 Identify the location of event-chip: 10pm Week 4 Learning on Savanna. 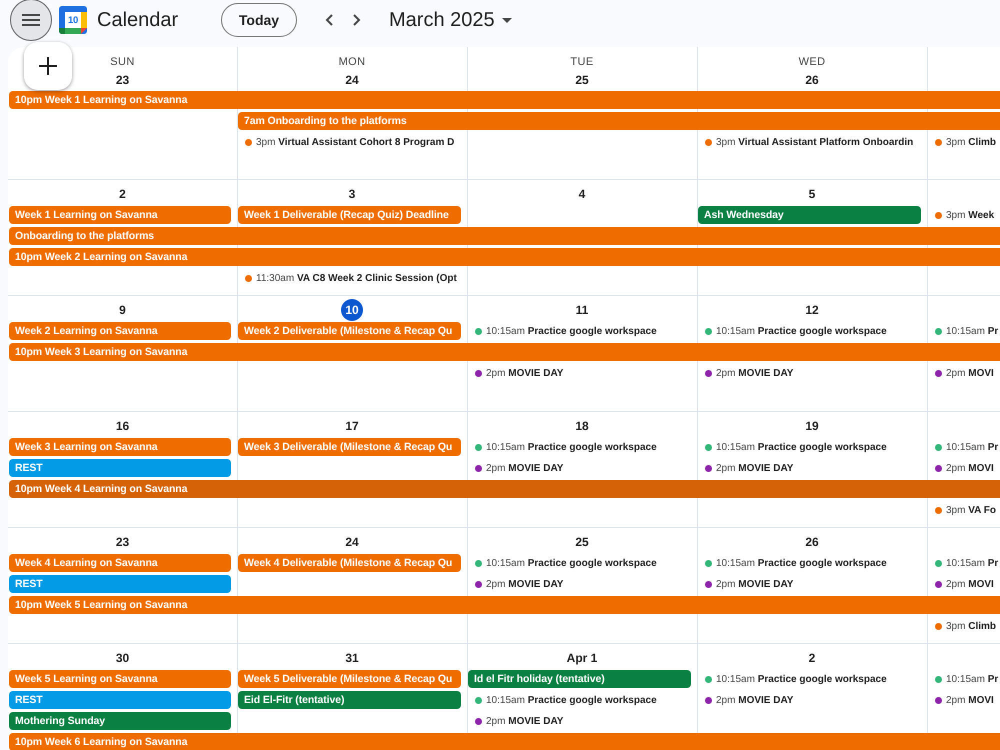
(504, 489).